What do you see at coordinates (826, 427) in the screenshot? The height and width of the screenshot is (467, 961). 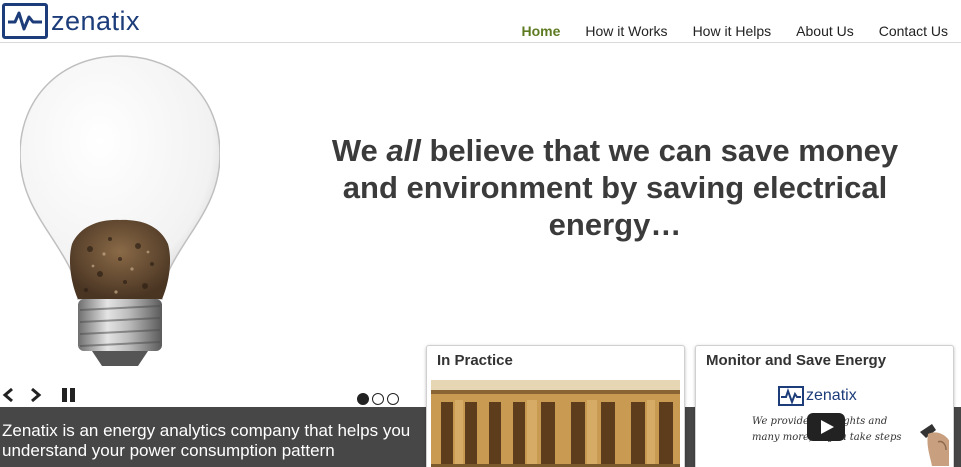 I see `play-icon` at bounding box center [826, 427].